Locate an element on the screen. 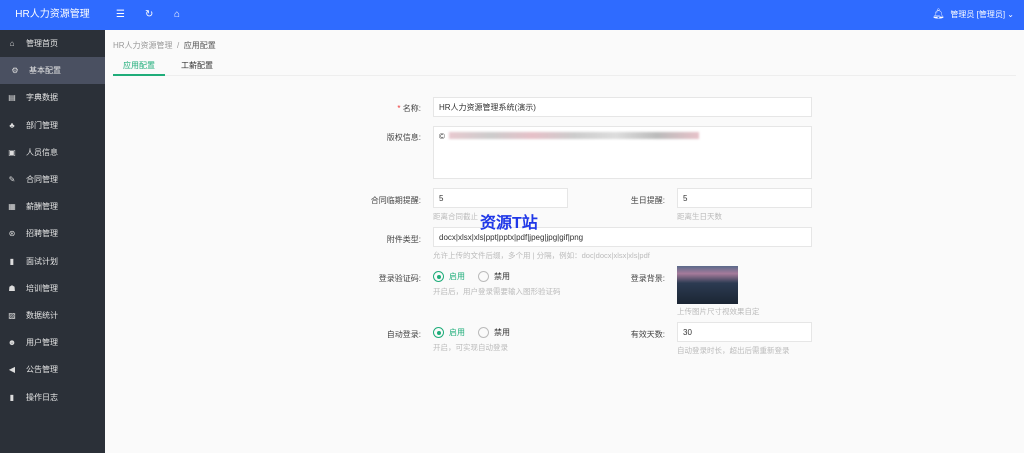  auto-login-label: 自动登录: is located at coordinates (403, 334).